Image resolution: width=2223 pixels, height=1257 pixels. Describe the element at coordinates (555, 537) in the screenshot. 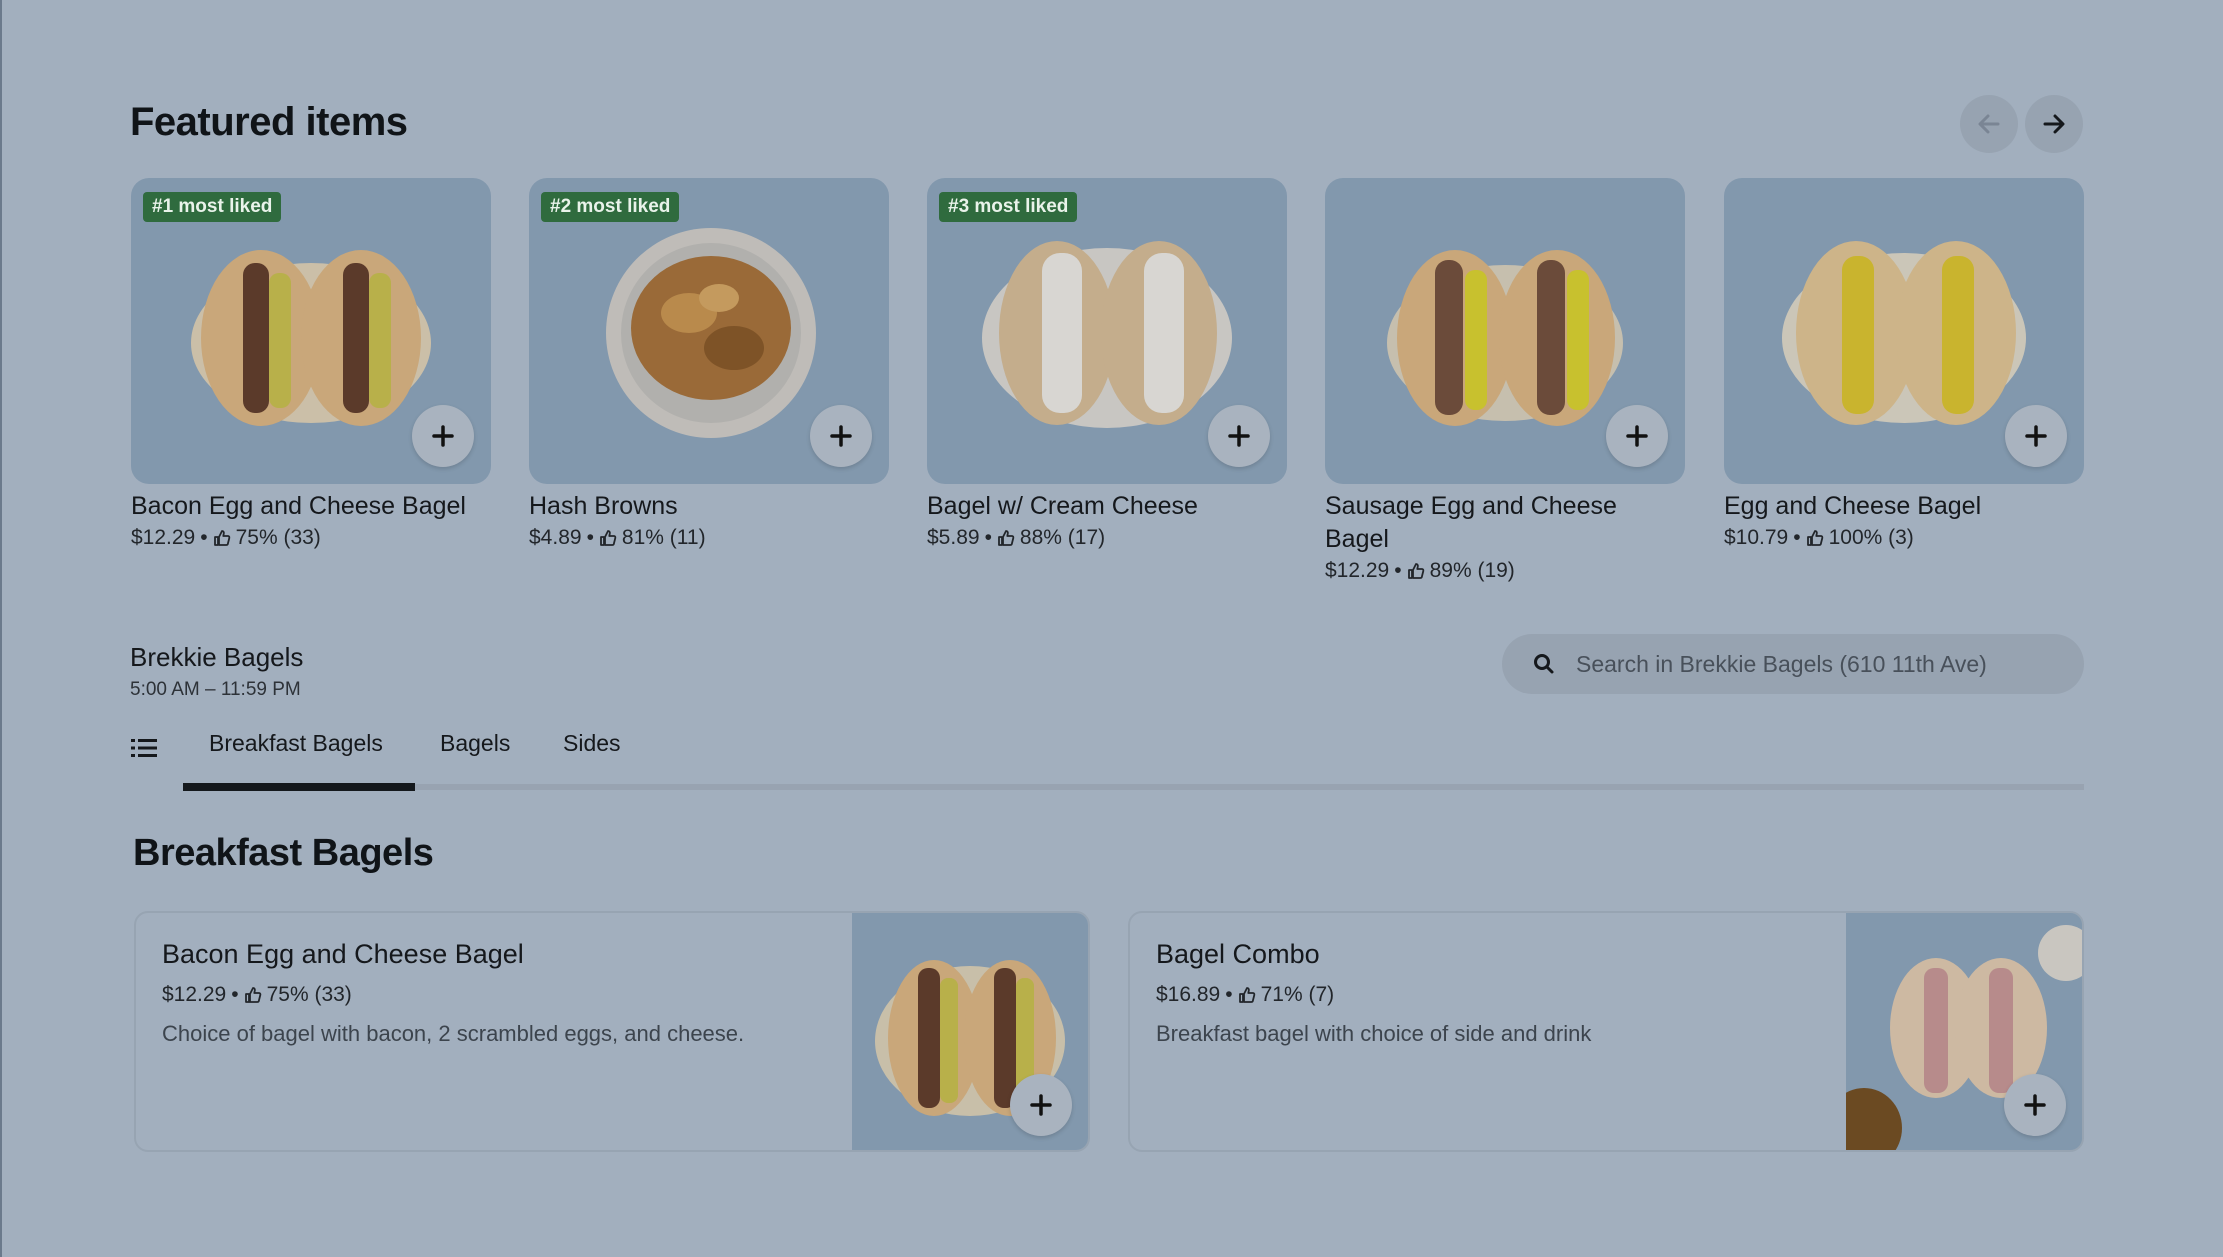

I see `item-price: $4.89` at that location.